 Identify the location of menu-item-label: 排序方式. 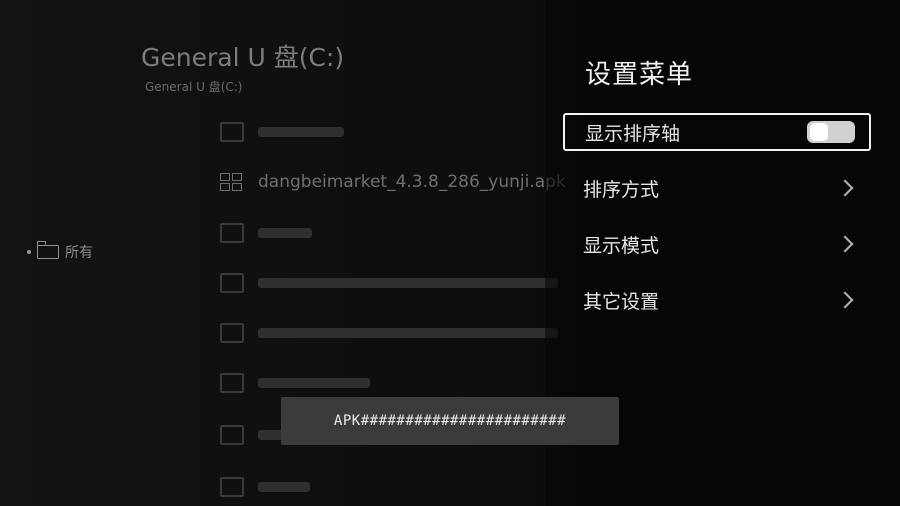
(621, 189).